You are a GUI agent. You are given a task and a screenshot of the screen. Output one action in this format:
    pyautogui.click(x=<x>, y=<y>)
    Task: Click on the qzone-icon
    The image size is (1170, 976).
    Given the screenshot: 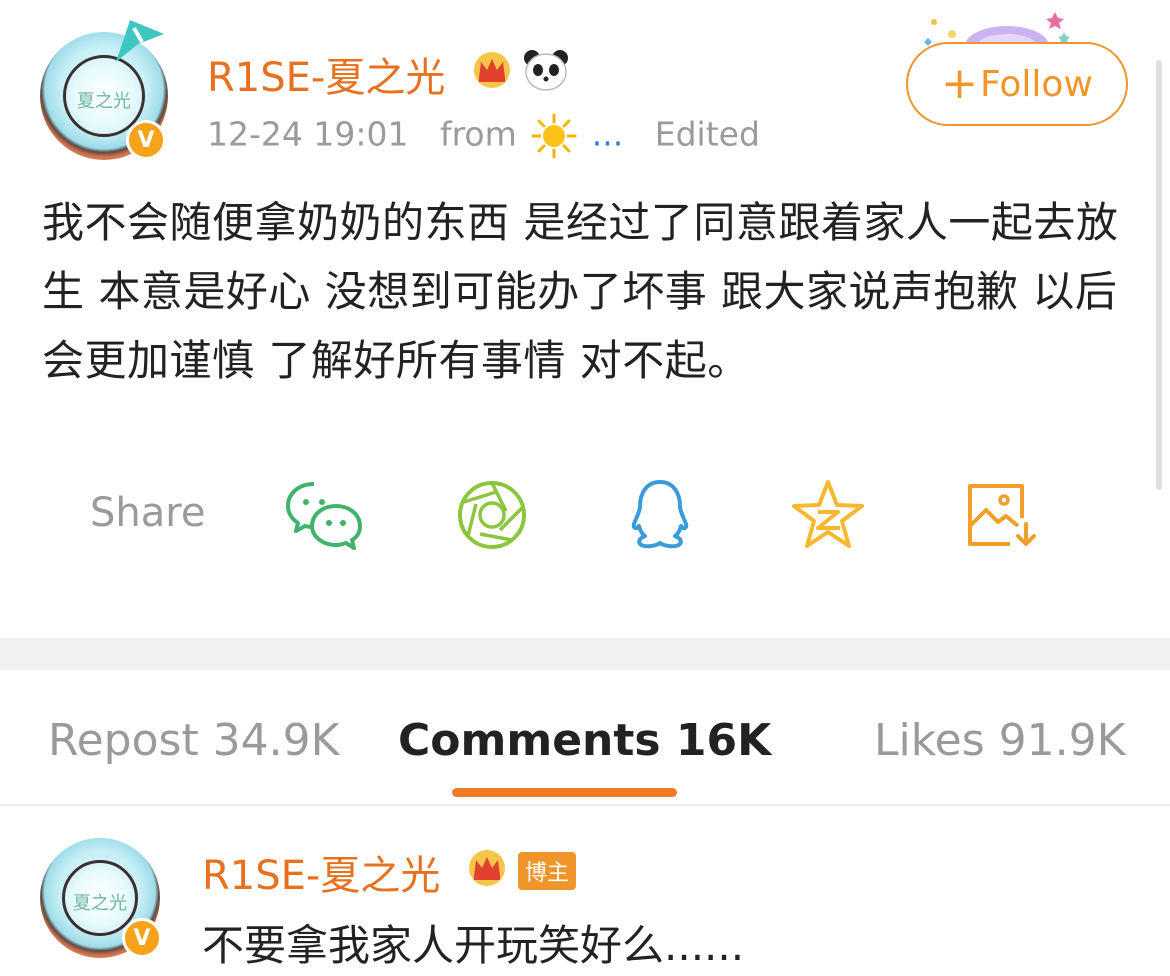 What is the action you would take?
    pyautogui.click(x=830, y=515)
    